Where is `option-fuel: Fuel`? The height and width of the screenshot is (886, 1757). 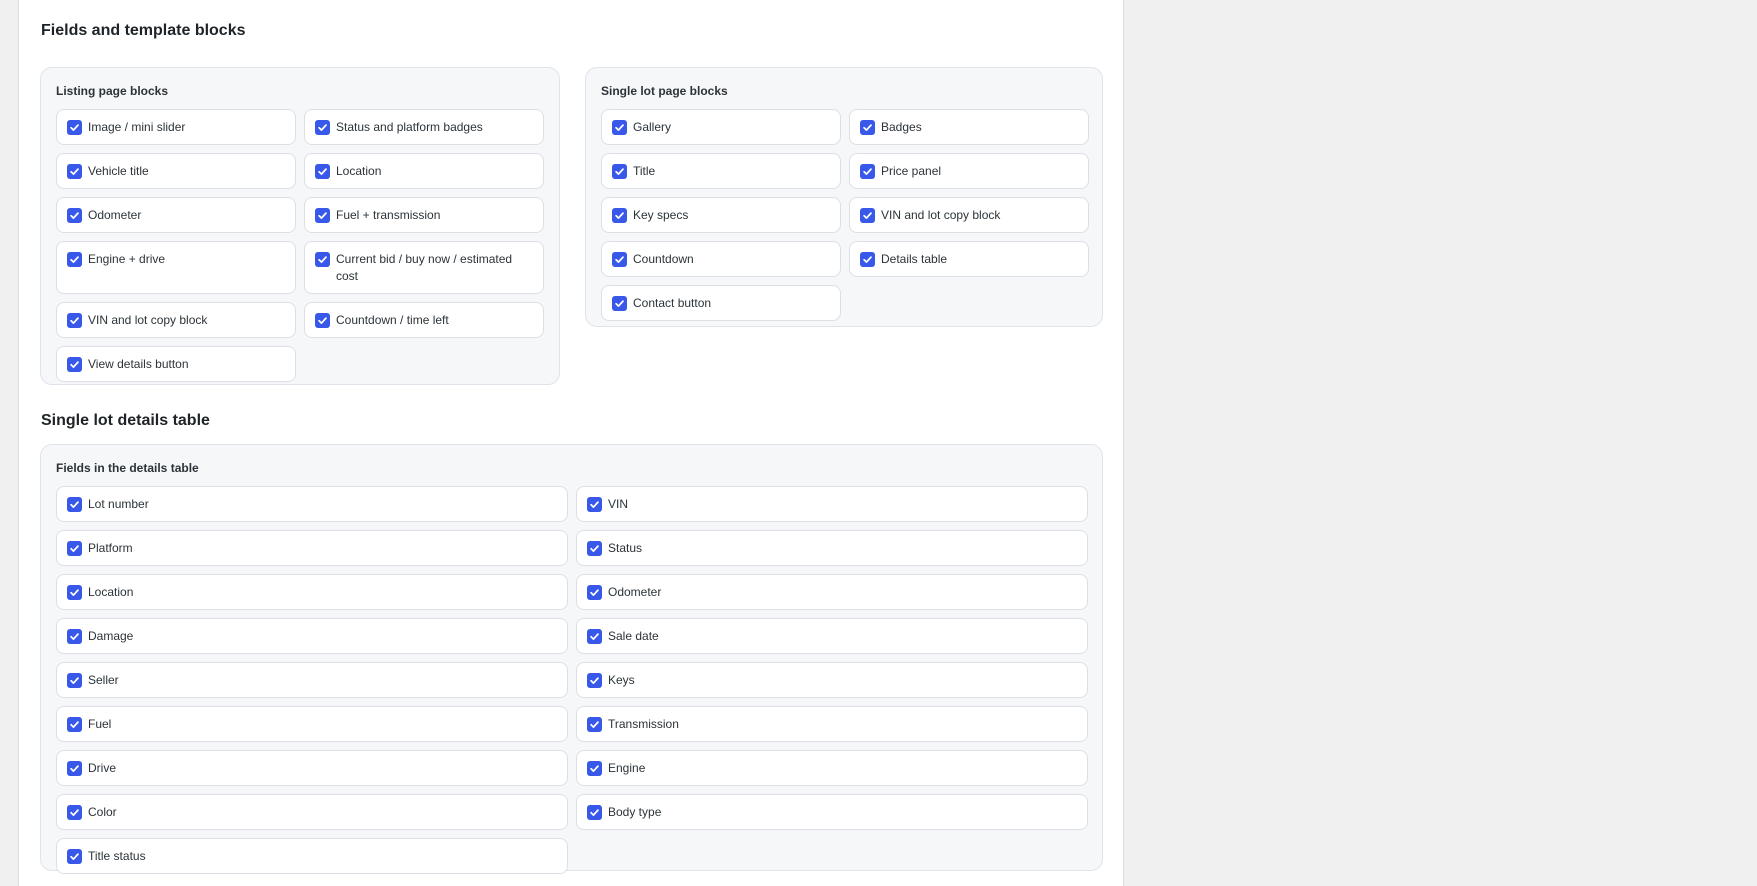 option-fuel: Fuel is located at coordinates (312, 724).